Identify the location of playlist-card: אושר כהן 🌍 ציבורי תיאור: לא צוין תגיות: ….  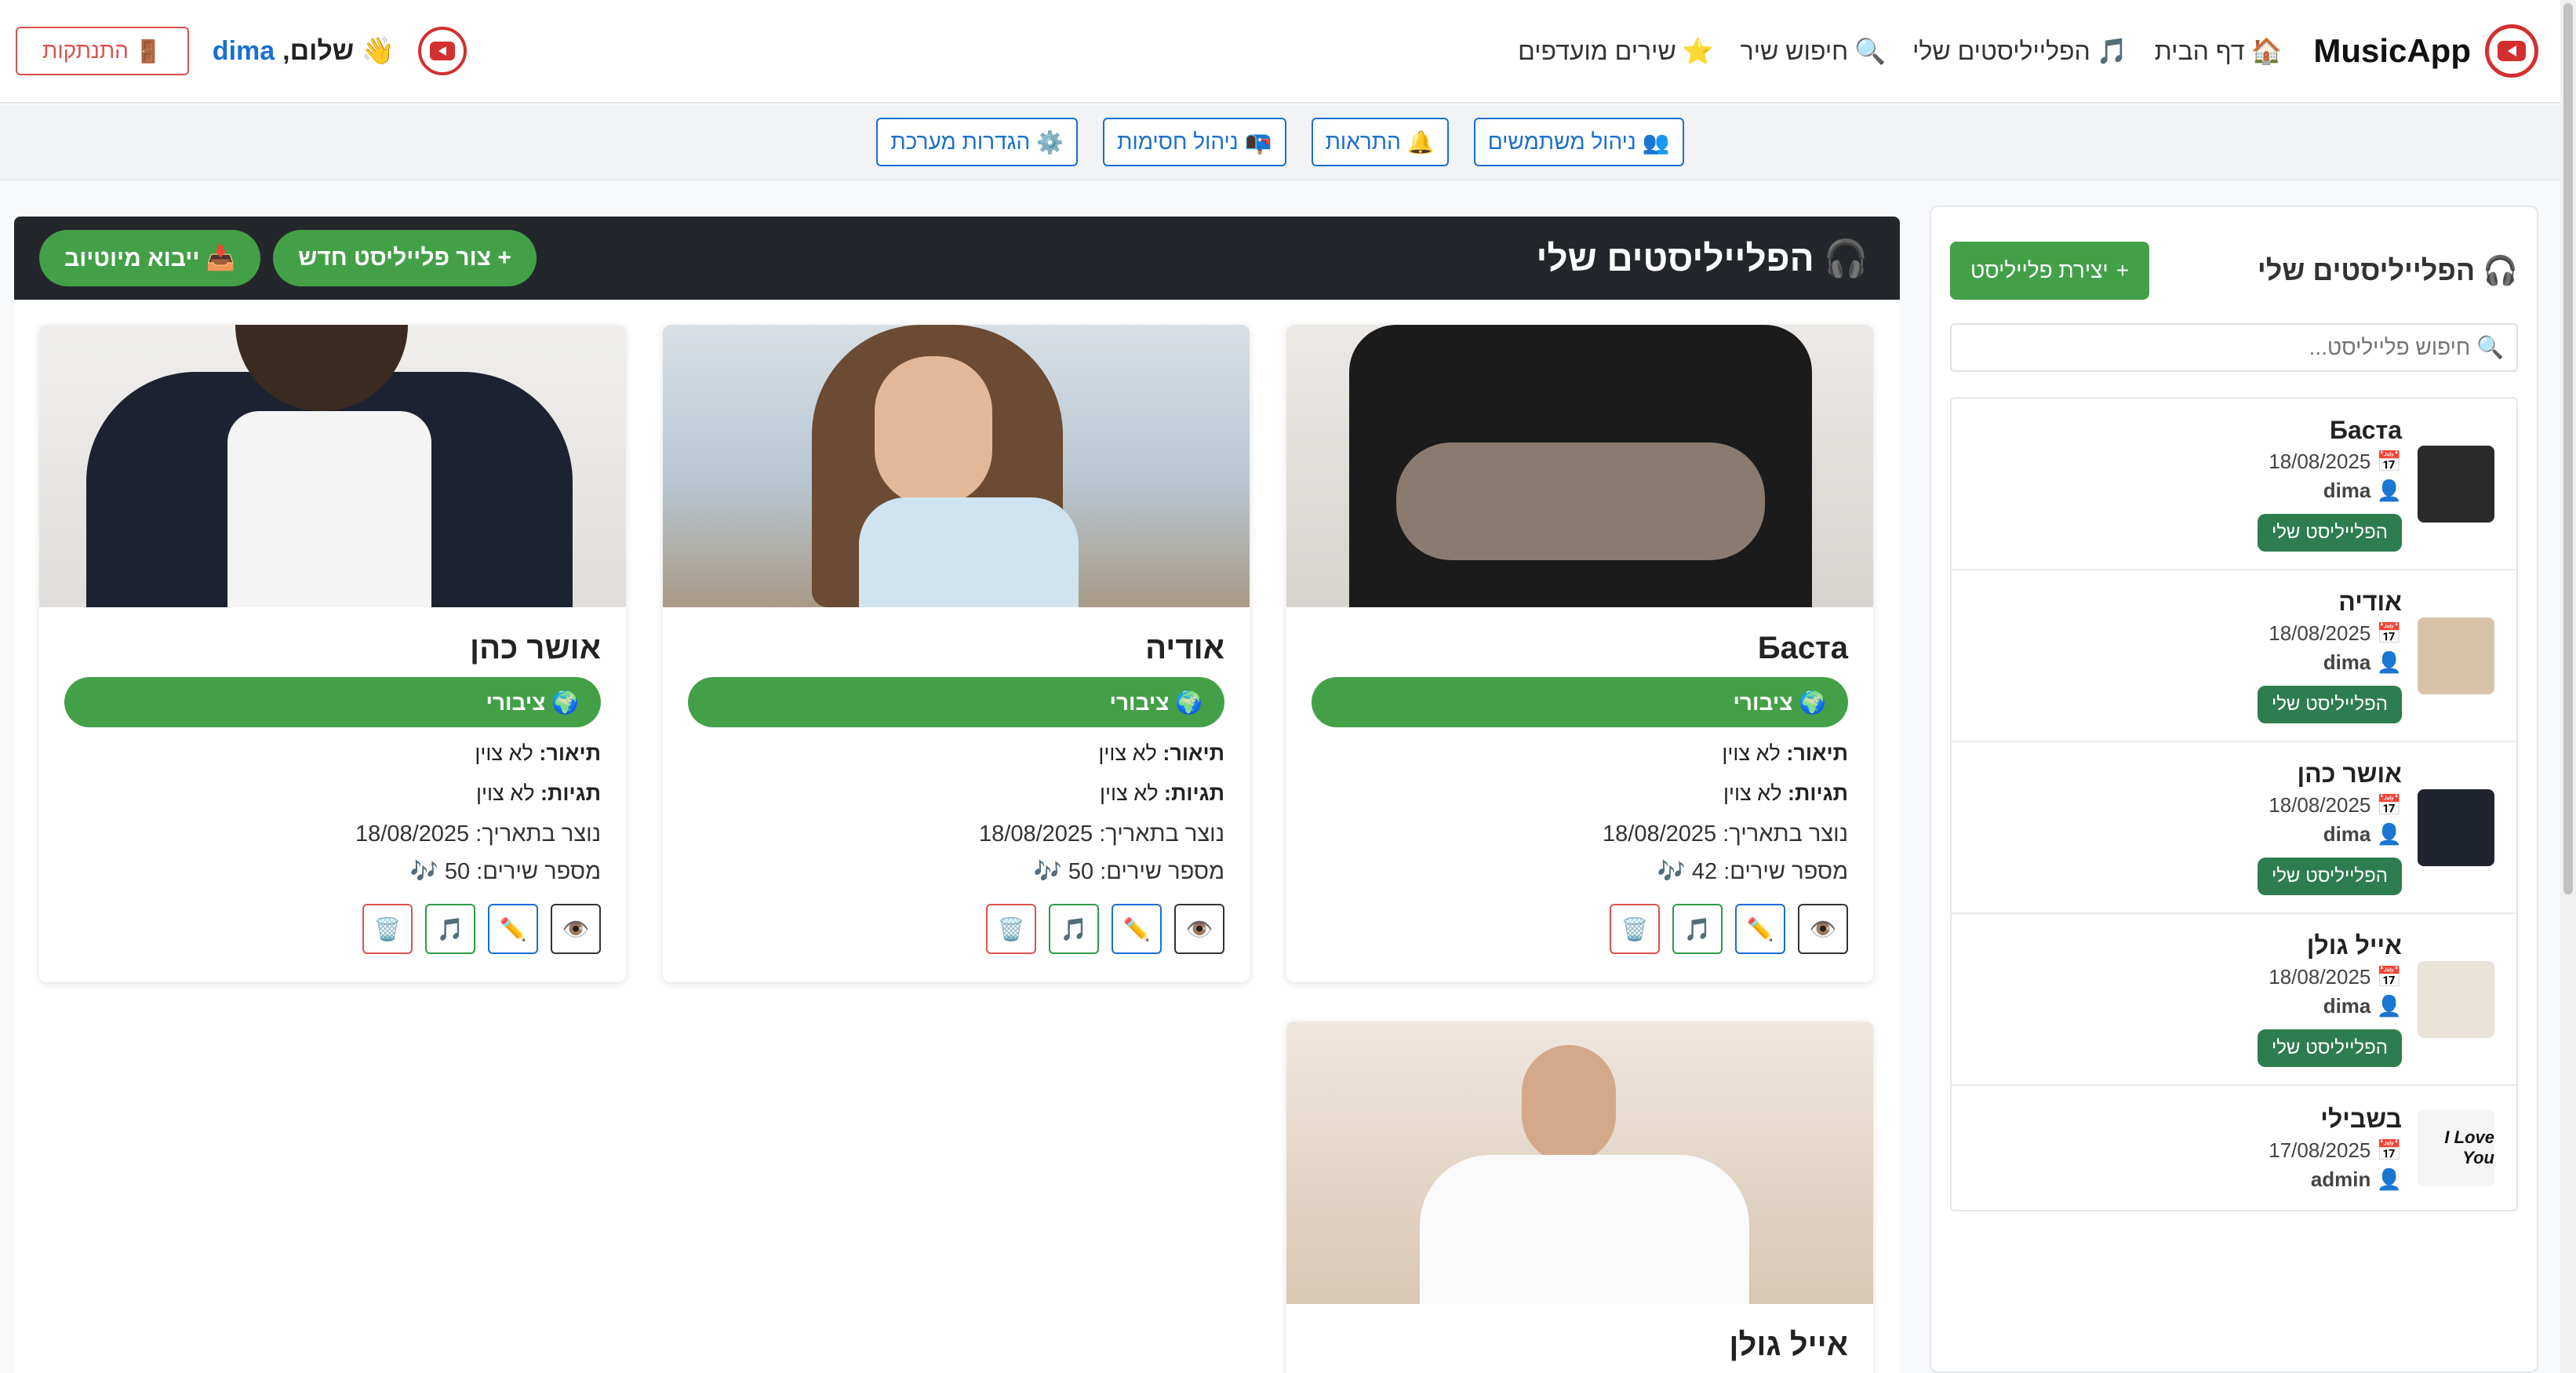
(332, 653).